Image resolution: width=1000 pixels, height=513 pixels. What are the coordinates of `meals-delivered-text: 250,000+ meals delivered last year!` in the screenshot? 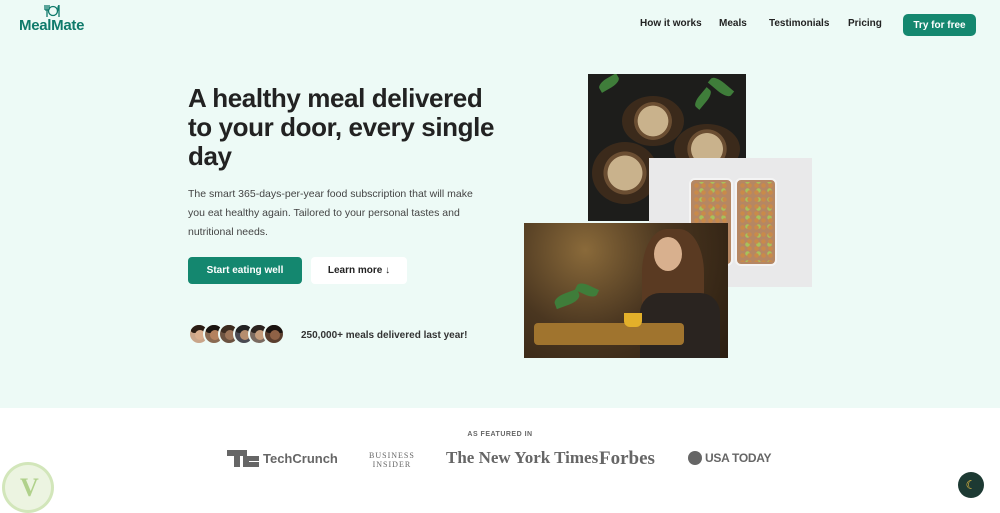 It's located at (384, 335).